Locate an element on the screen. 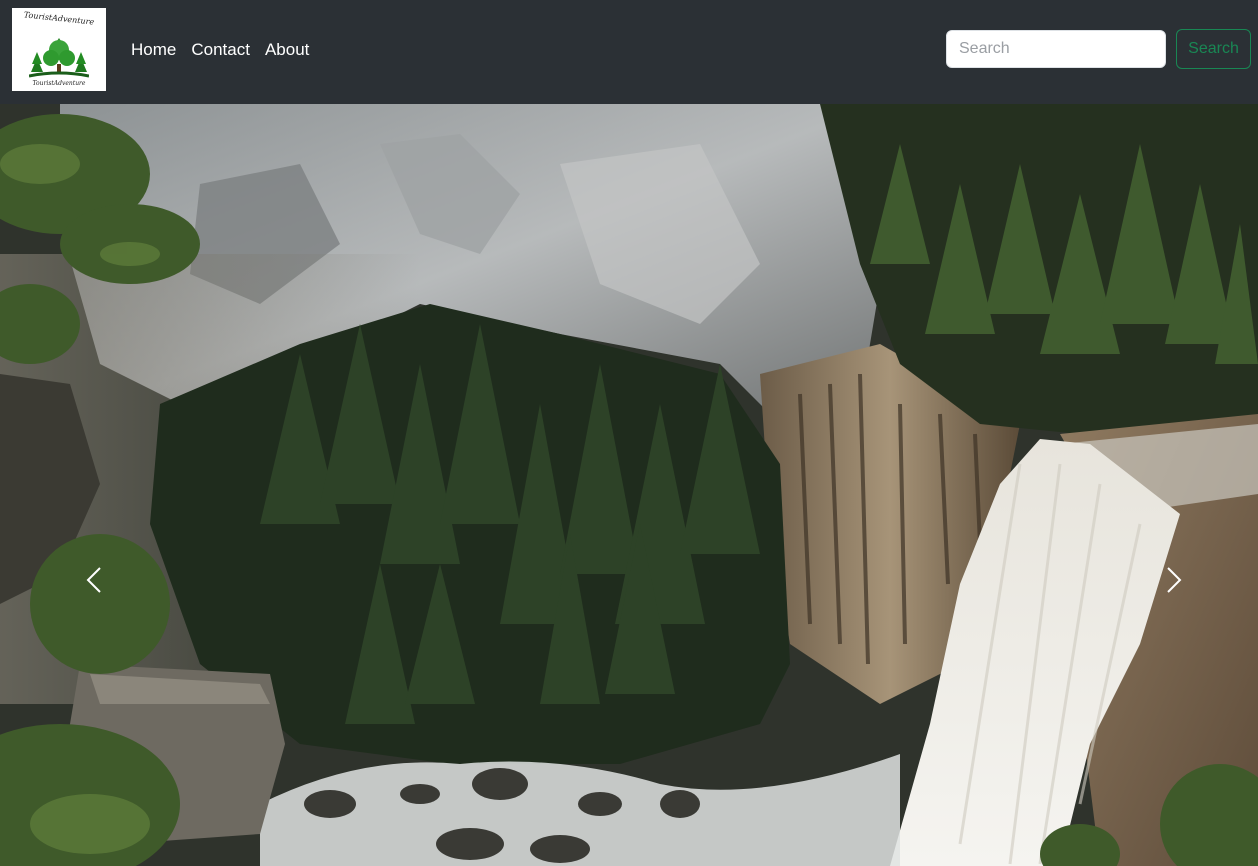 This screenshot has height=866, width=1258. nav-link-home: Home is located at coordinates (153, 50).